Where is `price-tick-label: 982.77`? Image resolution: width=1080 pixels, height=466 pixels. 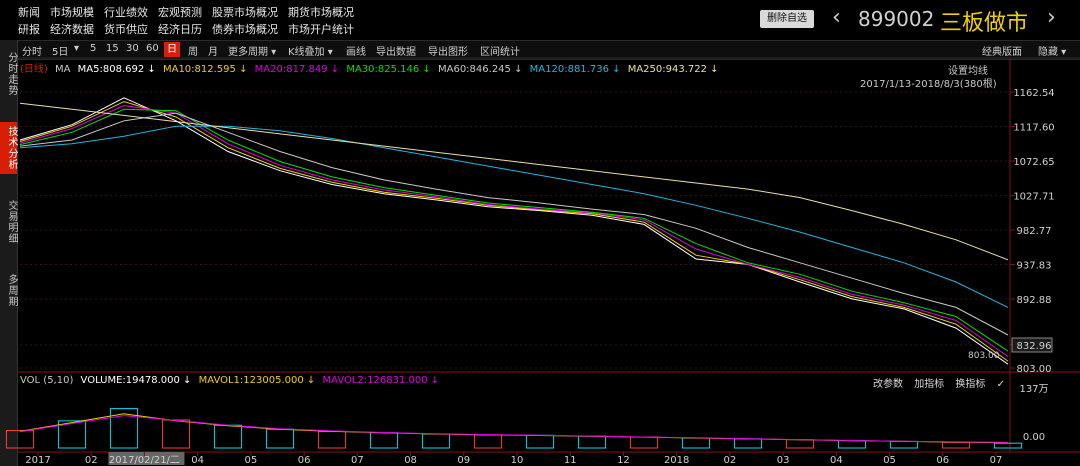
price-tick-label: 982.77 is located at coordinates (1034, 231).